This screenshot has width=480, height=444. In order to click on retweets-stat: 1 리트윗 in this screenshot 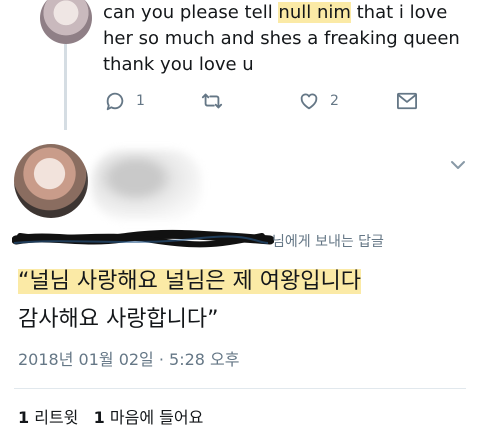, I will do `click(48, 417)`.